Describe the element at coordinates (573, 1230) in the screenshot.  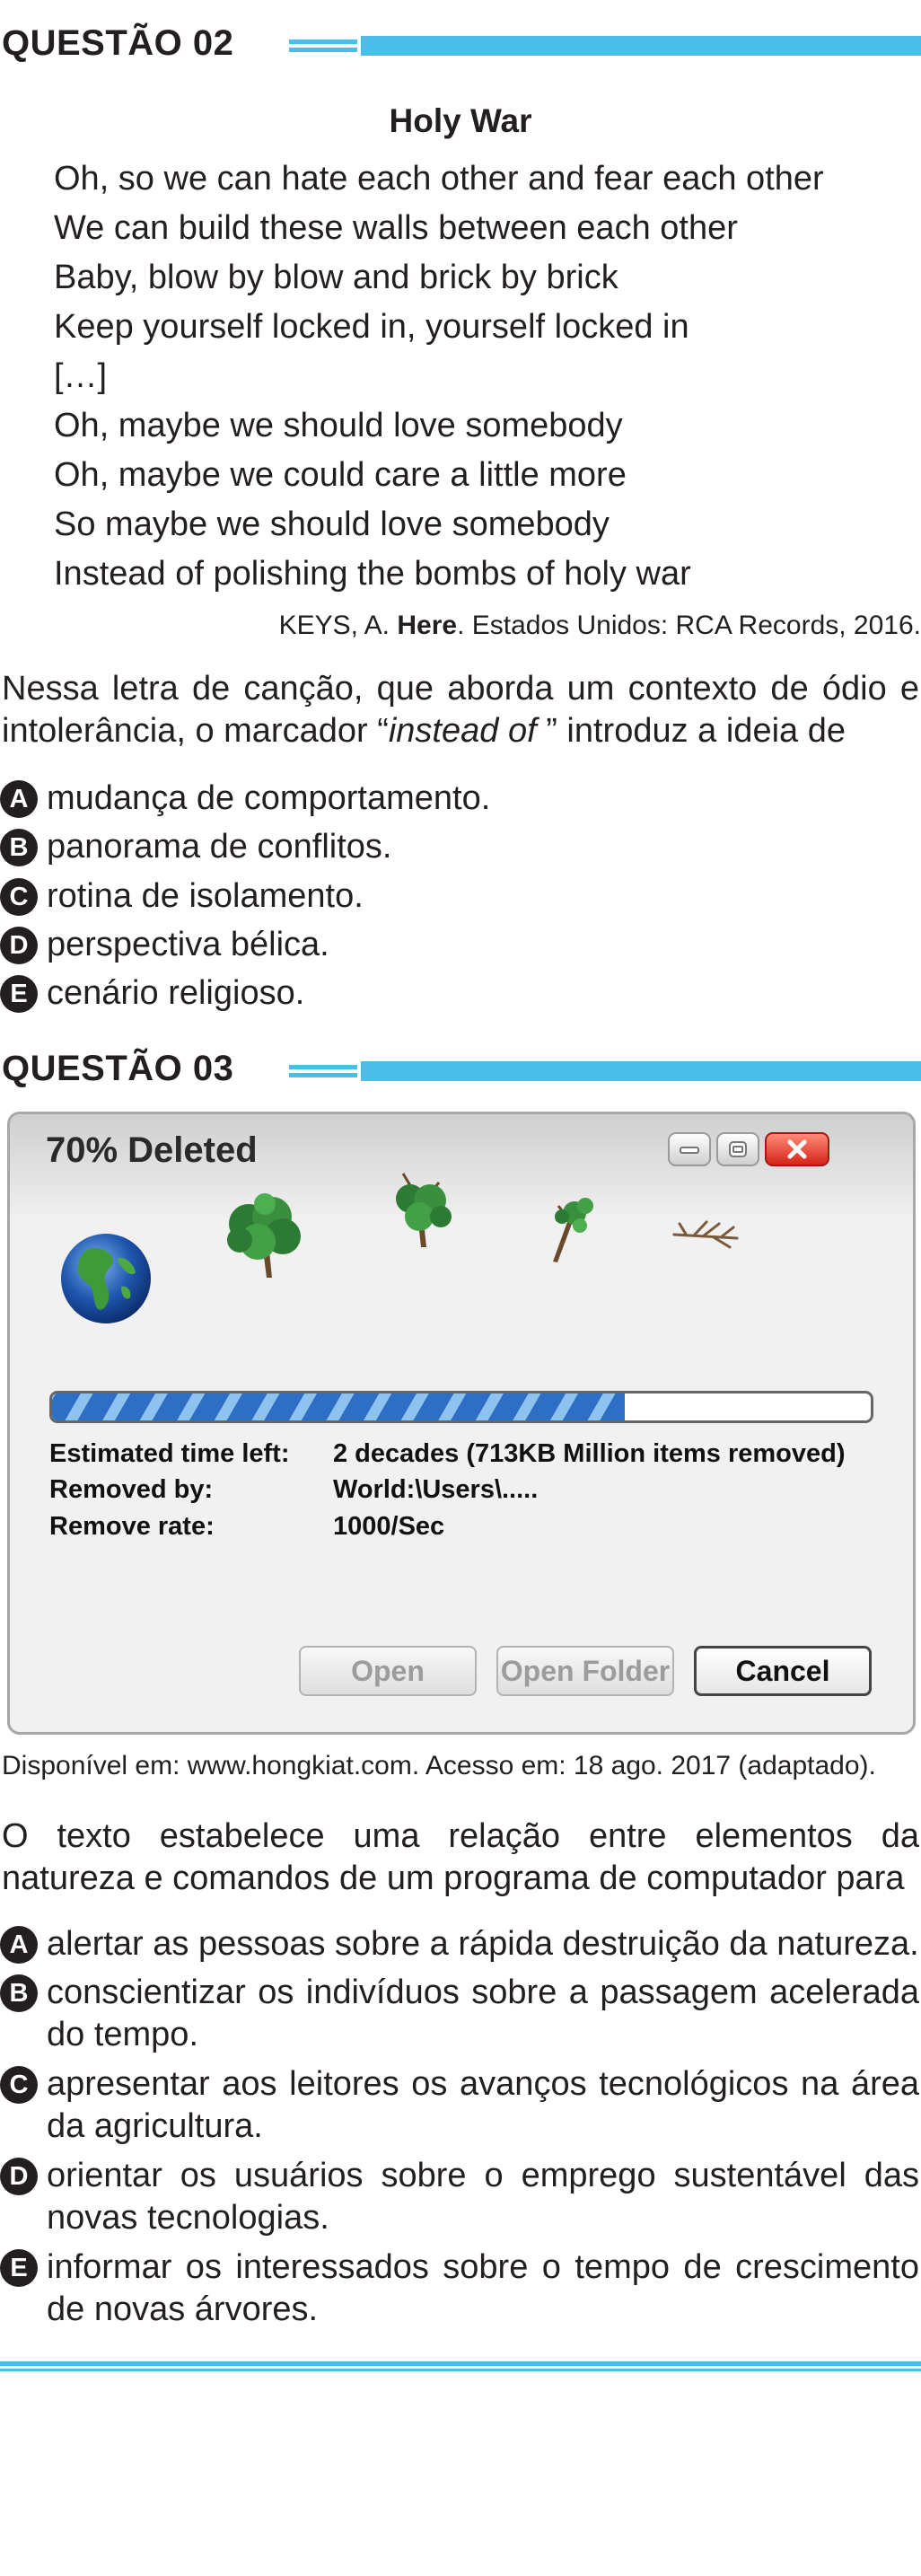
I see `tree-sparse-icon` at that location.